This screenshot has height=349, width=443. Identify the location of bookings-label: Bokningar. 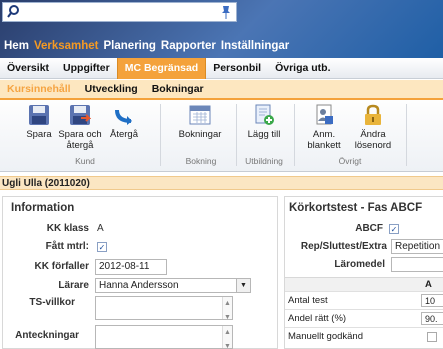
(200, 134).